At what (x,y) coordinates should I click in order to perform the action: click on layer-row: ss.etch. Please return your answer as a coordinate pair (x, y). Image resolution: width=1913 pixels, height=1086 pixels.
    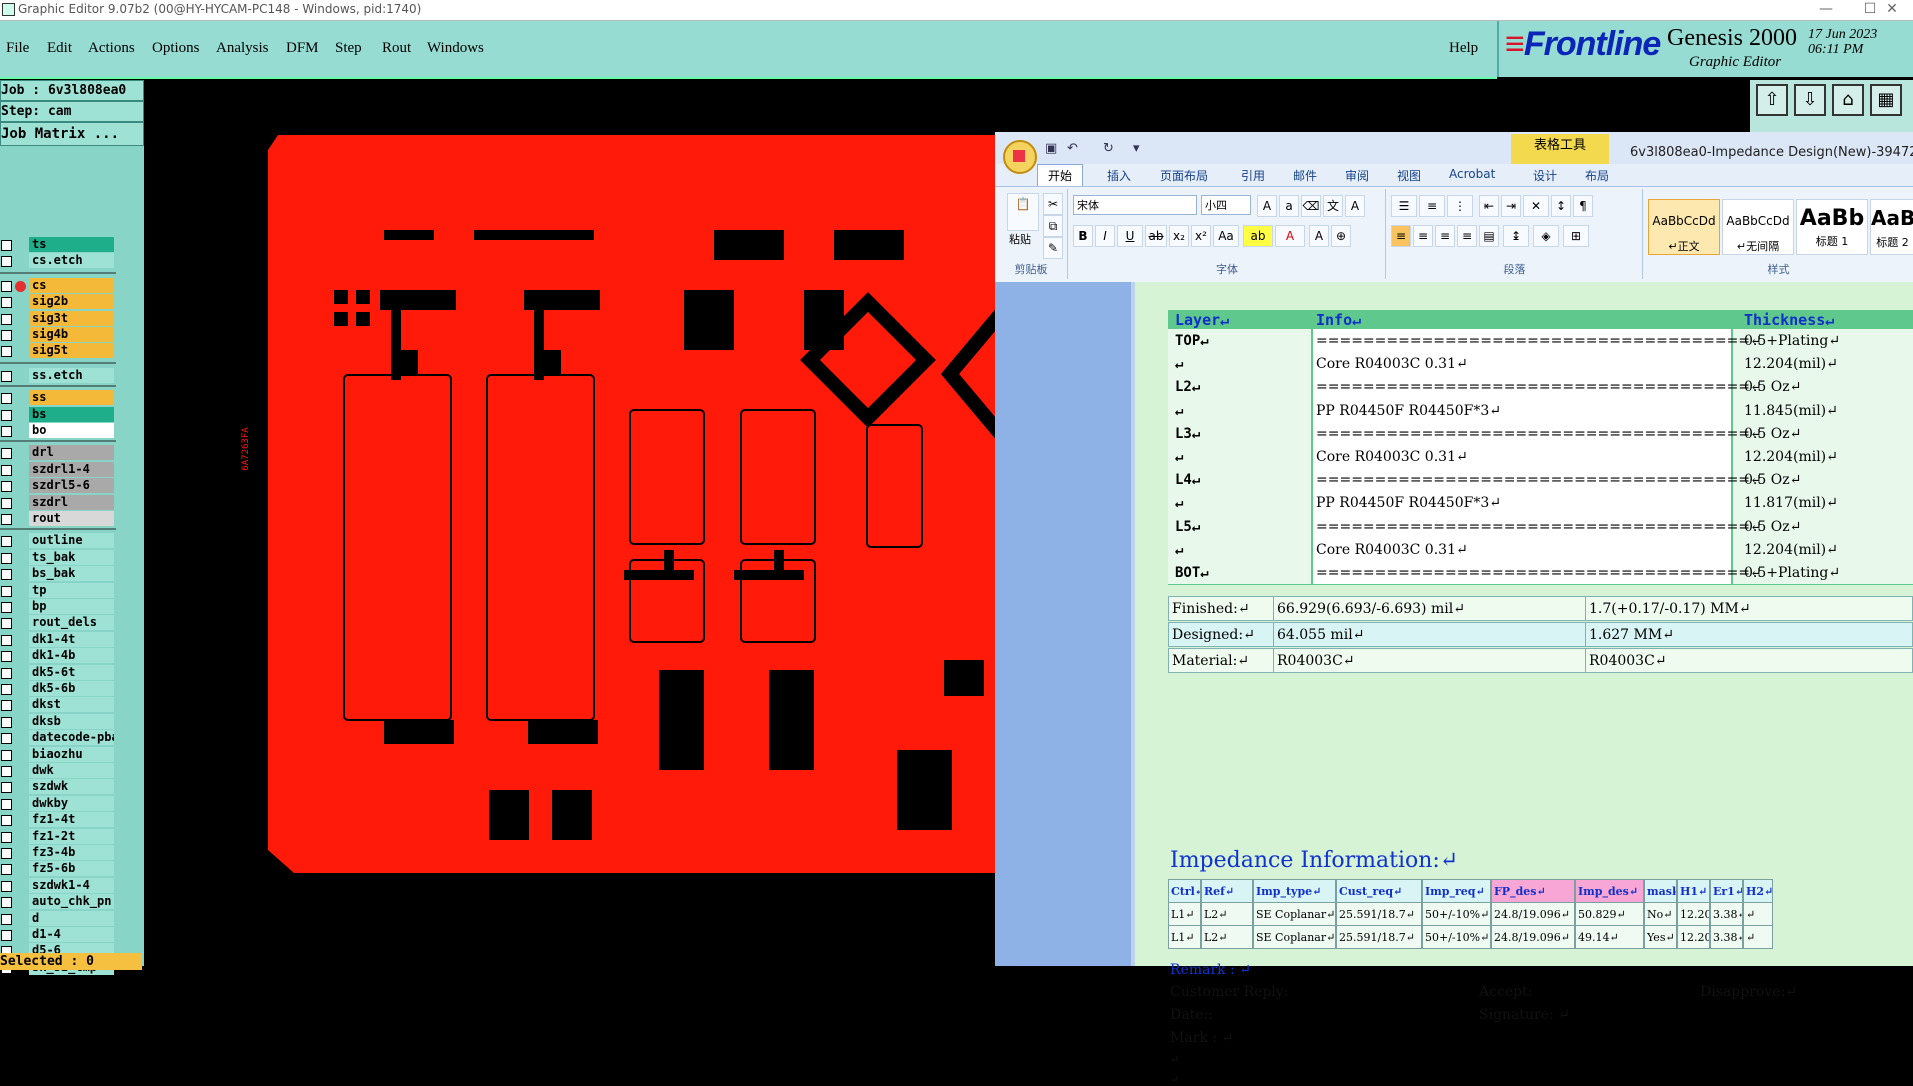
    Looking at the image, I should click on (58, 375).